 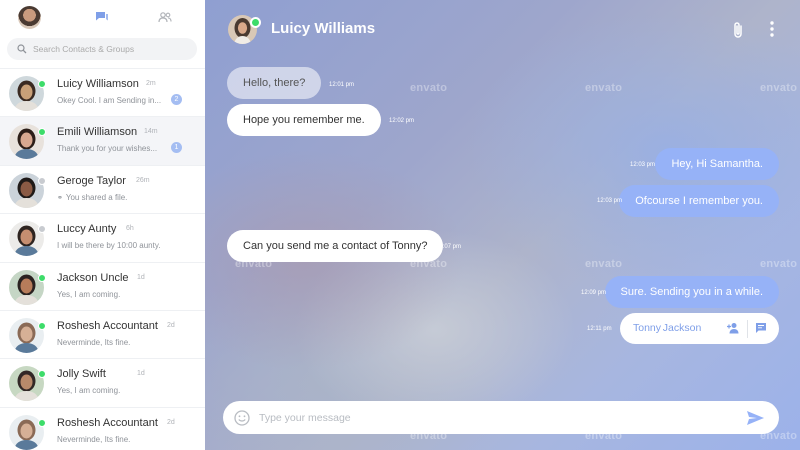 What do you see at coordinates (242, 418) in the screenshot?
I see `emoji-icon` at bounding box center [242, 418].